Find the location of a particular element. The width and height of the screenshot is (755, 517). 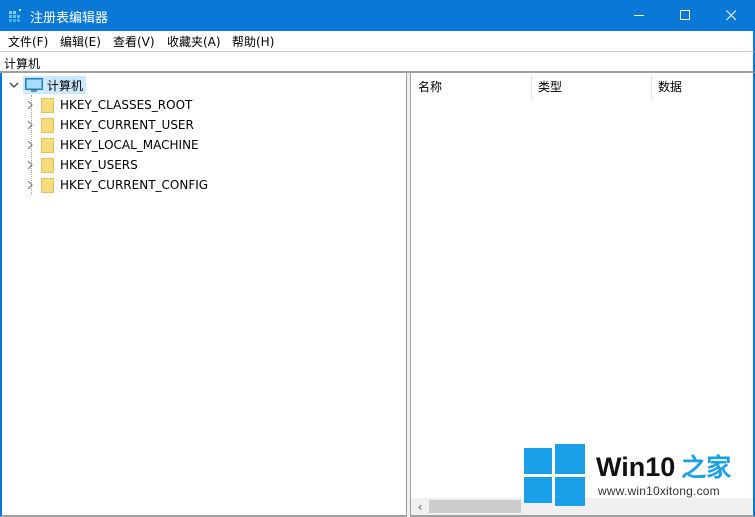

column-header-name: 名称 is located at coordinates (430, 86).